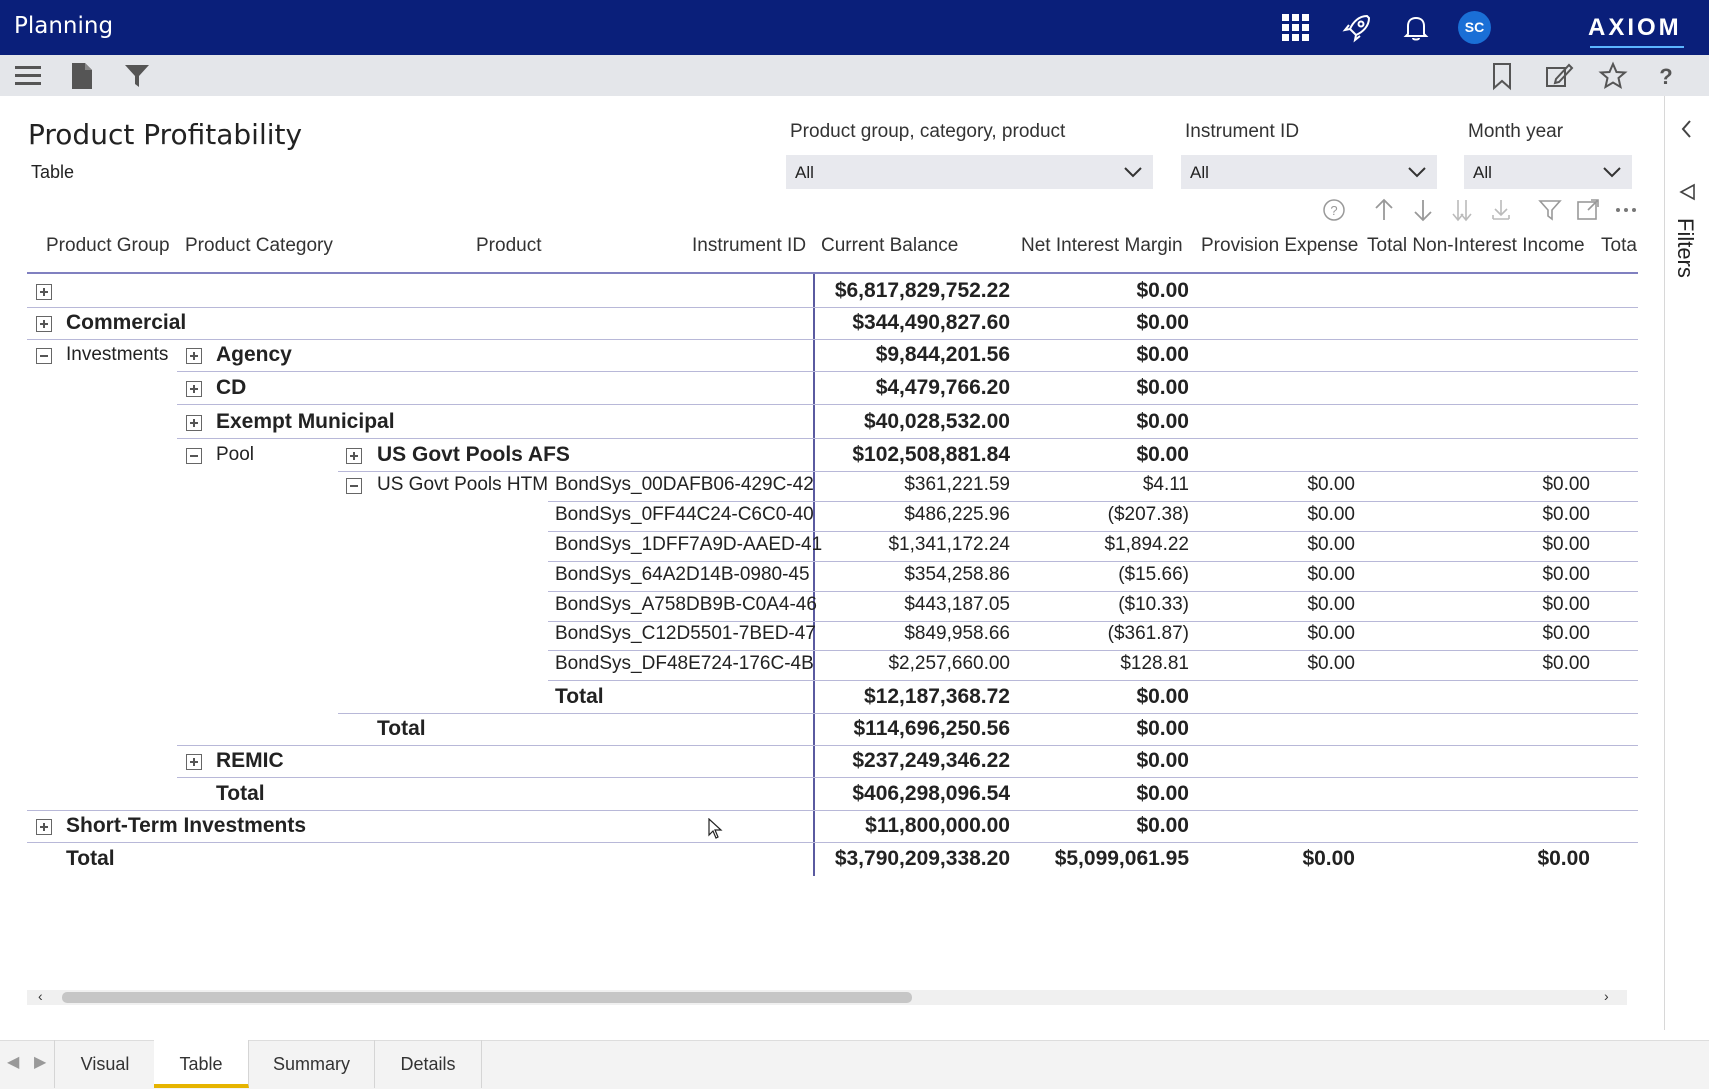 The width and height of the screenshot is (1709, 1089). What do you see at coordinates (1309, 172) in the screenshot?
I see `slicer-instrument-dropdown: All` at bounding box center [1309, 172].